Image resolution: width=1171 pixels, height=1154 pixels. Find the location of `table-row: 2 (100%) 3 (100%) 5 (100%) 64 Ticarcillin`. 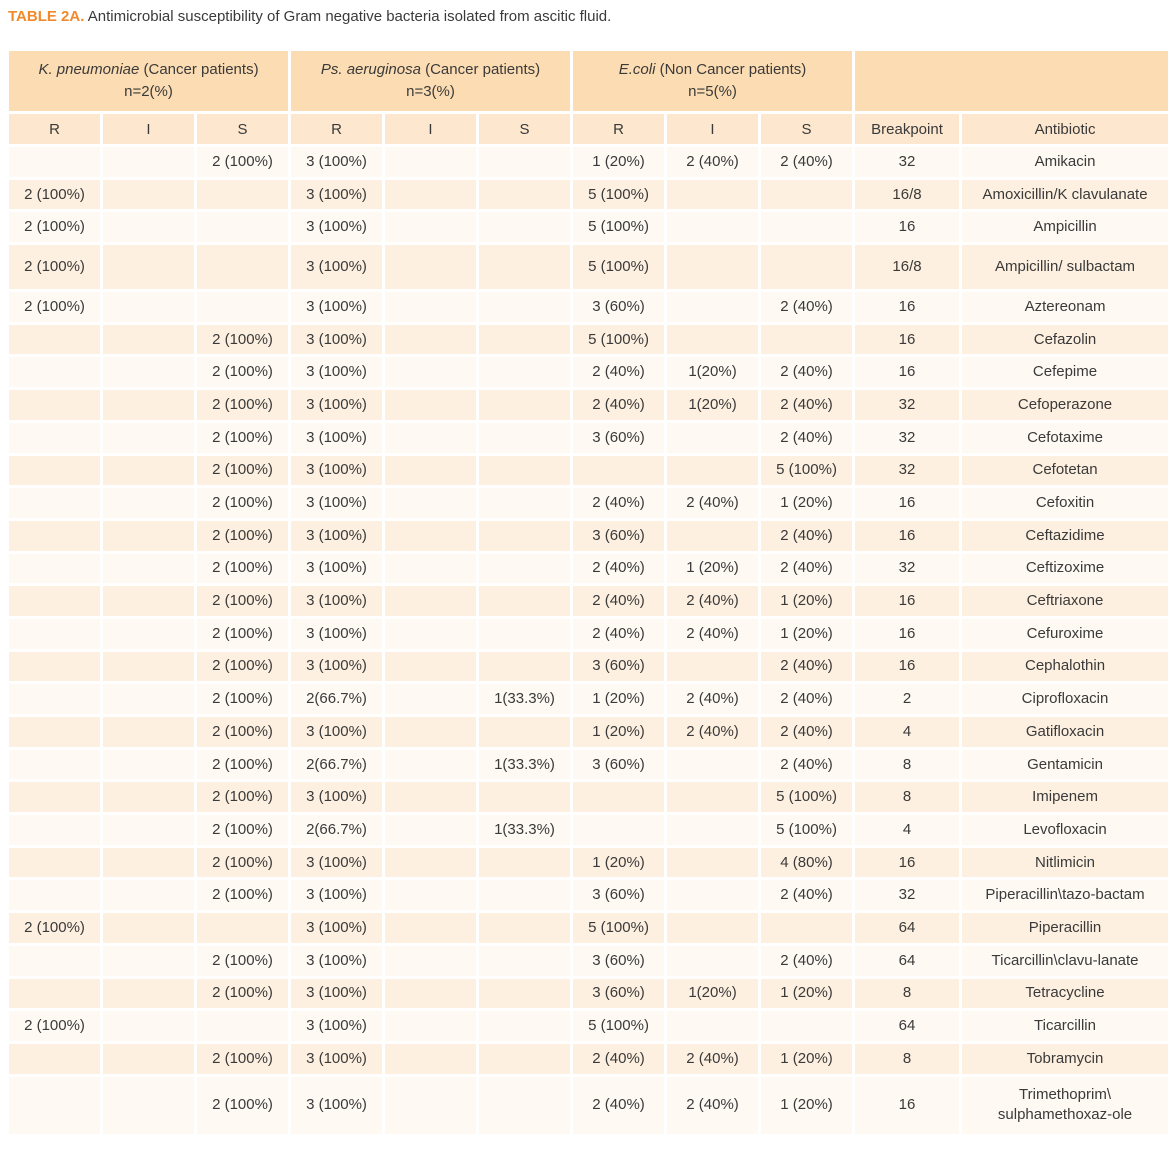

table-row: 2 (100%) 3 (100%) 5 (100%) 64 Ticarcillin is located at coordinates (589, 1026).